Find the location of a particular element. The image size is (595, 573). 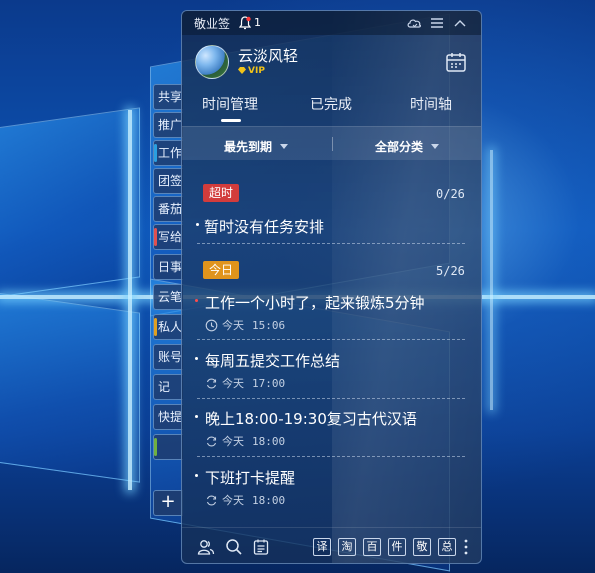

notes-icon is located at coordinates (261, 547).